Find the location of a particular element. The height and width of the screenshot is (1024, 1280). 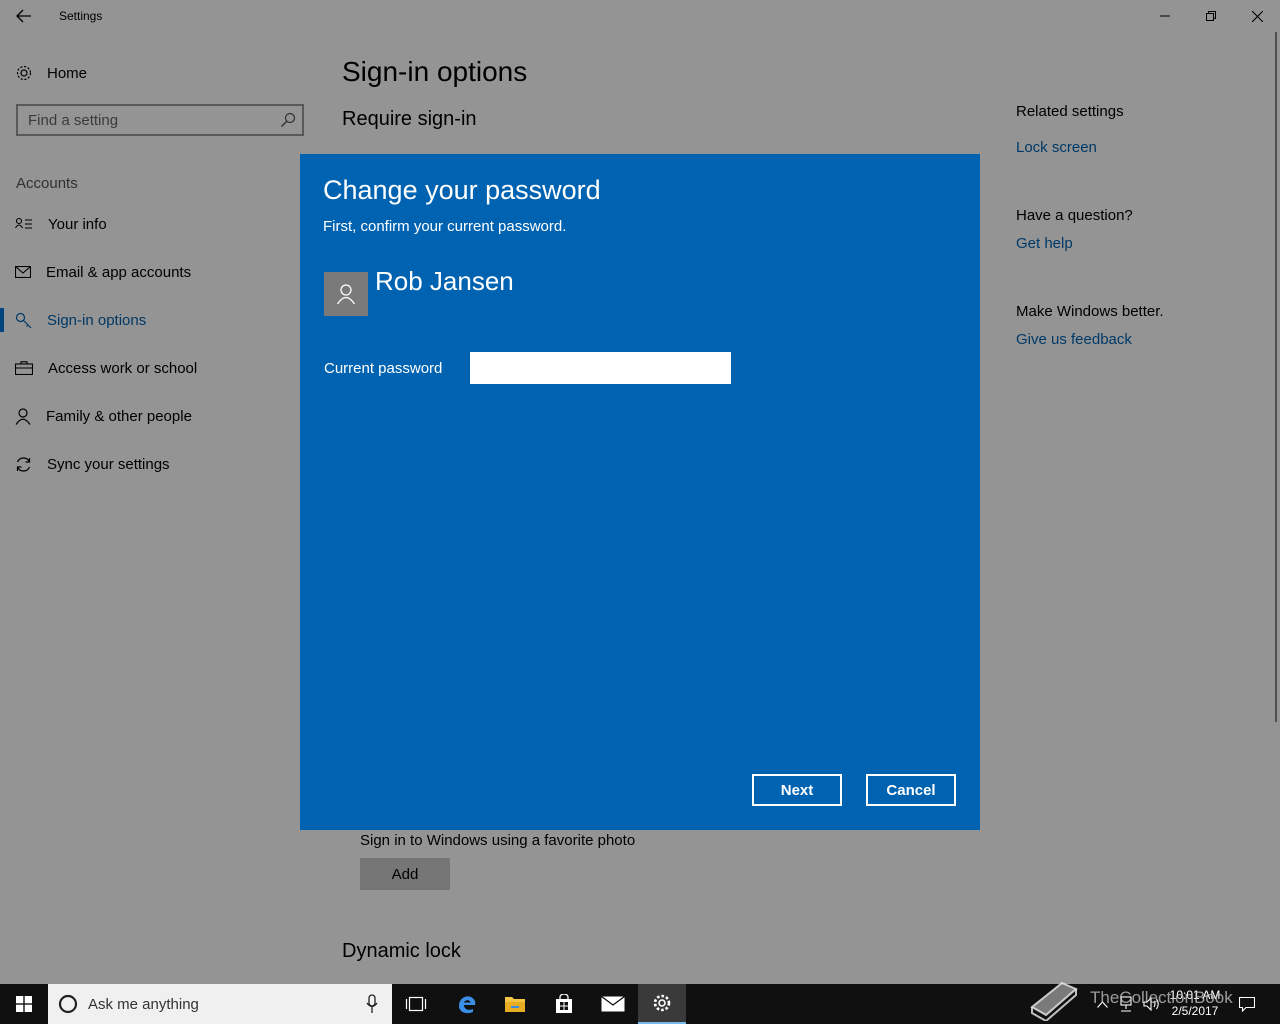

cortana-search-placeholder: Ask me anything is located at coordinates (143, 1004).